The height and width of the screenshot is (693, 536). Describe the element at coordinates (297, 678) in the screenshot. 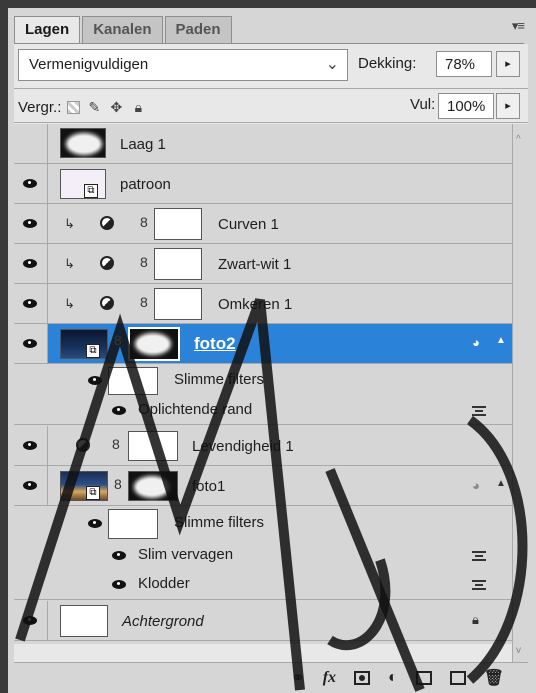

I see `link-icon: ⚭` at that location.